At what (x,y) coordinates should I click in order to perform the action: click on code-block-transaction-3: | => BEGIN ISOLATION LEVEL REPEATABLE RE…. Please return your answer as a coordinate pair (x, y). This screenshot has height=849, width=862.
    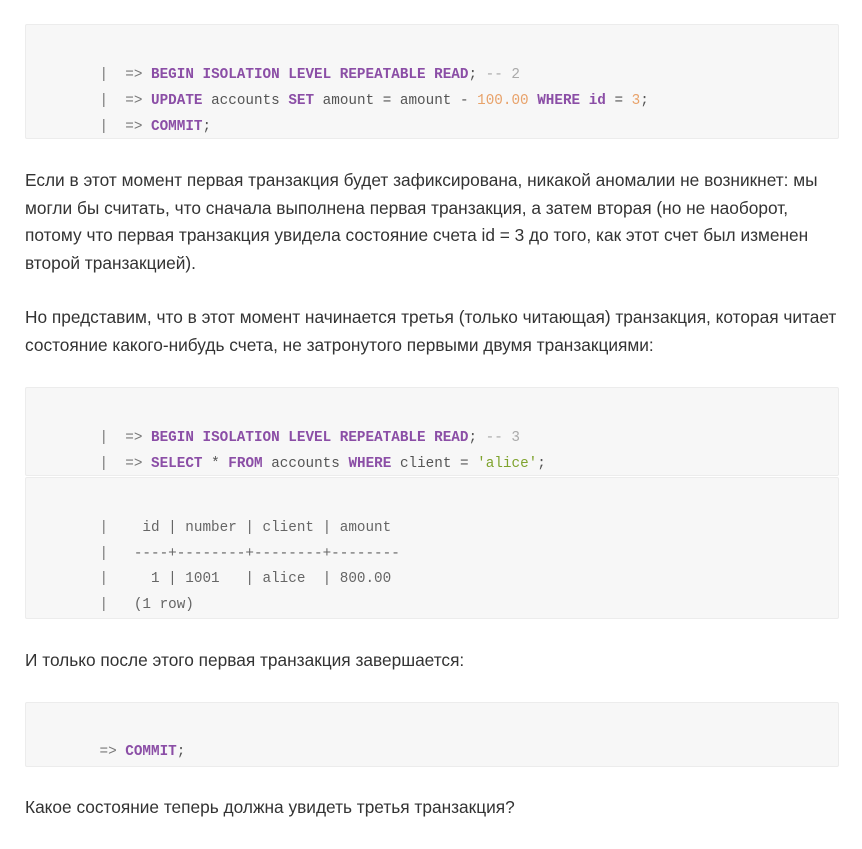
    Looking at the image, I should click on (432, 431).